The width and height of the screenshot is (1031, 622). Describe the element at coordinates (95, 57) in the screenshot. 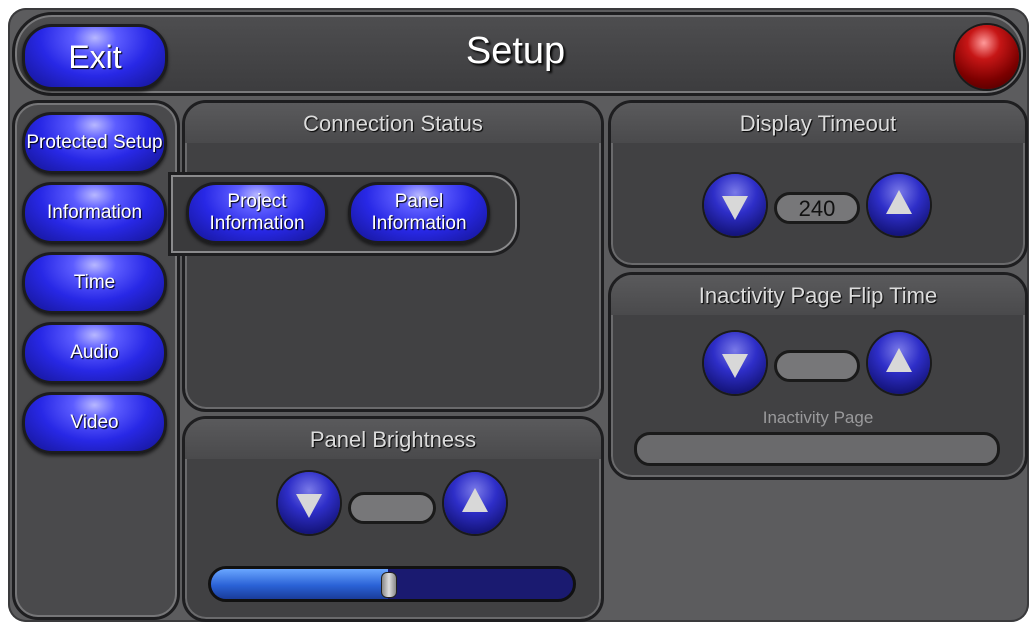

I see `exit-button: Exit` at that location.